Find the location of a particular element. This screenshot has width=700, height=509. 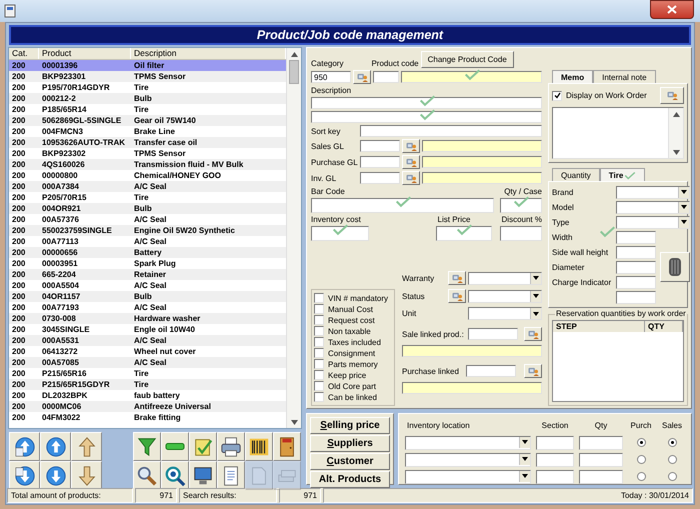

product-row: 200 00001396 Oil filter is located at coordinates (147, 65).